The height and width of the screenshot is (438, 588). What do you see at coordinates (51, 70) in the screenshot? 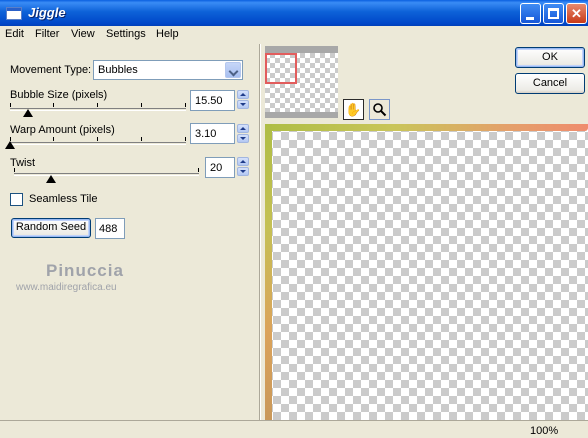
I see `movement-type-label: Movement Type:` at bounding box center [51, 70].